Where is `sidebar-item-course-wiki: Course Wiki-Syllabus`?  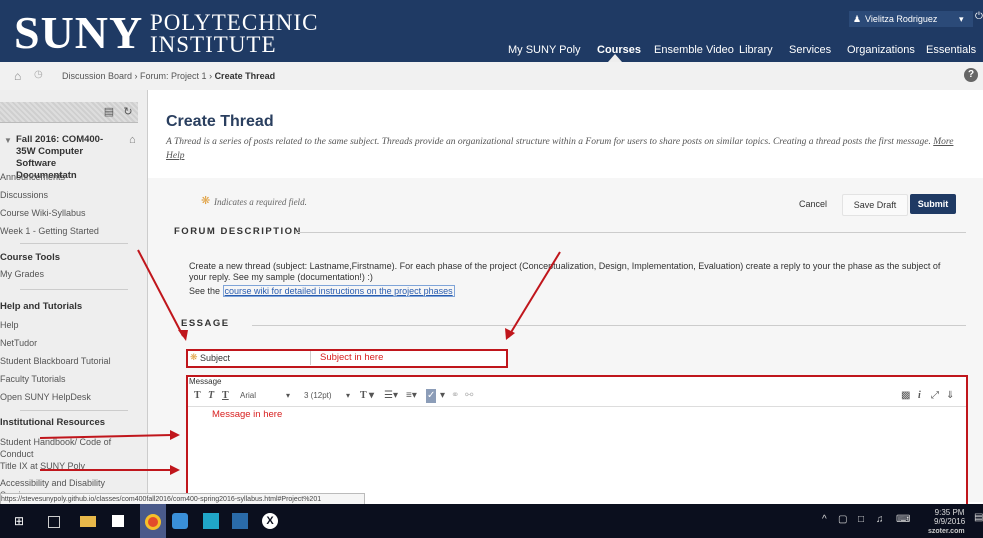 sidebar-item-course-wiki: Course Wiki-Syllabus is located at coordinates (43, 213).